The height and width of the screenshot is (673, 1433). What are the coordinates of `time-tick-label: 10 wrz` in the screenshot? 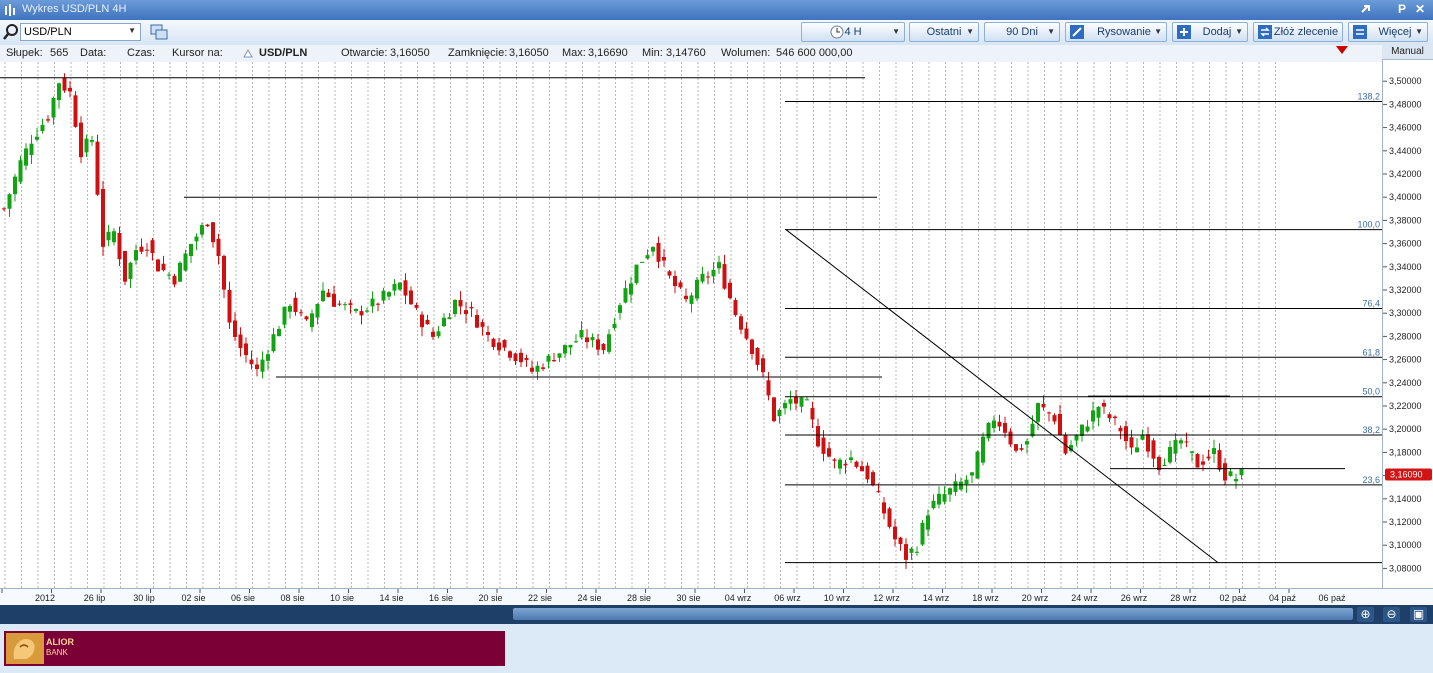 It's located at (837, 598).